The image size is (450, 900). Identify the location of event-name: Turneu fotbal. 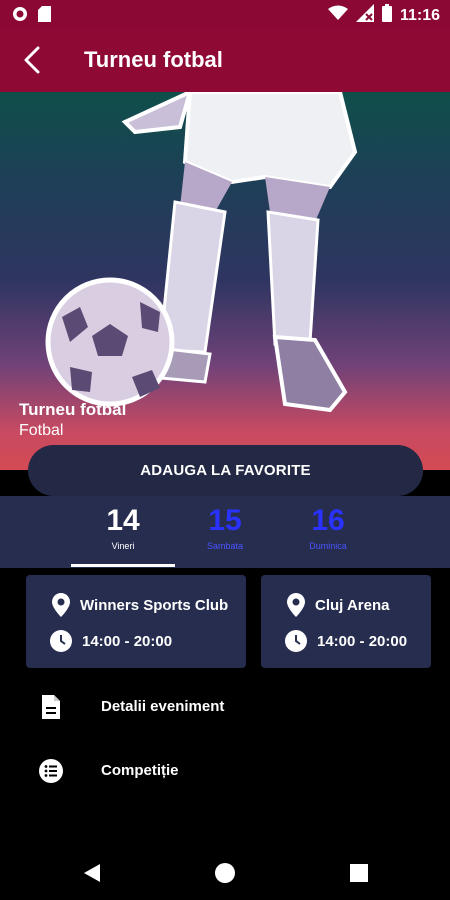
(73, 409).